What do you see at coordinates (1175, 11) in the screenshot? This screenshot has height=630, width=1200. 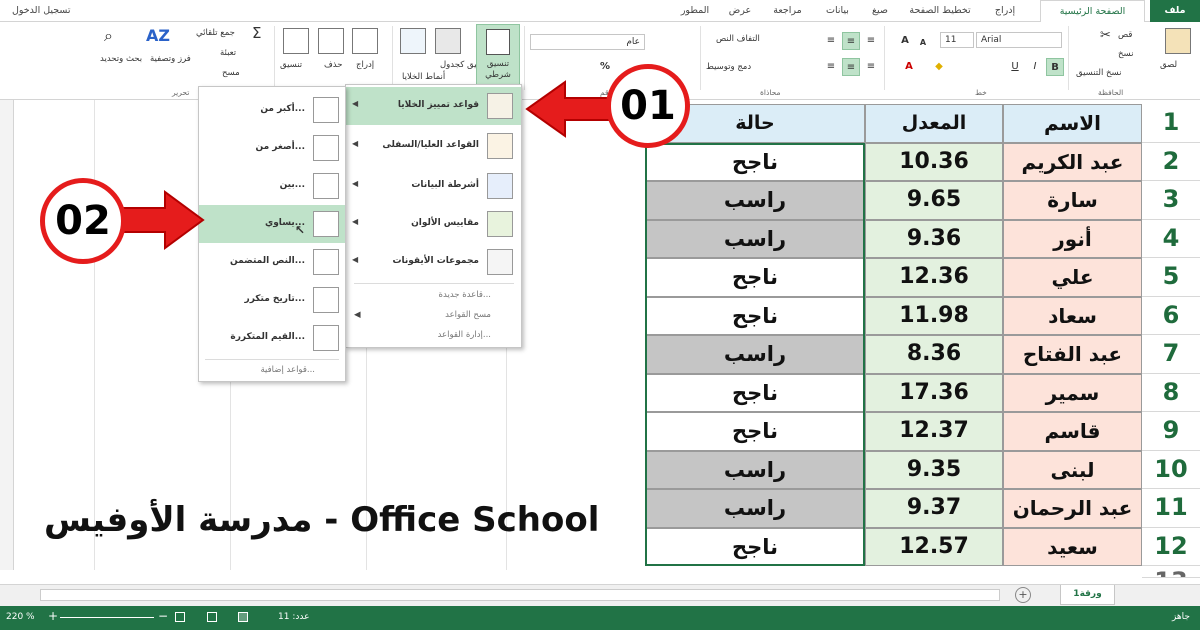 I see `tab-file: ملف` at bounding box center [1175, 11].